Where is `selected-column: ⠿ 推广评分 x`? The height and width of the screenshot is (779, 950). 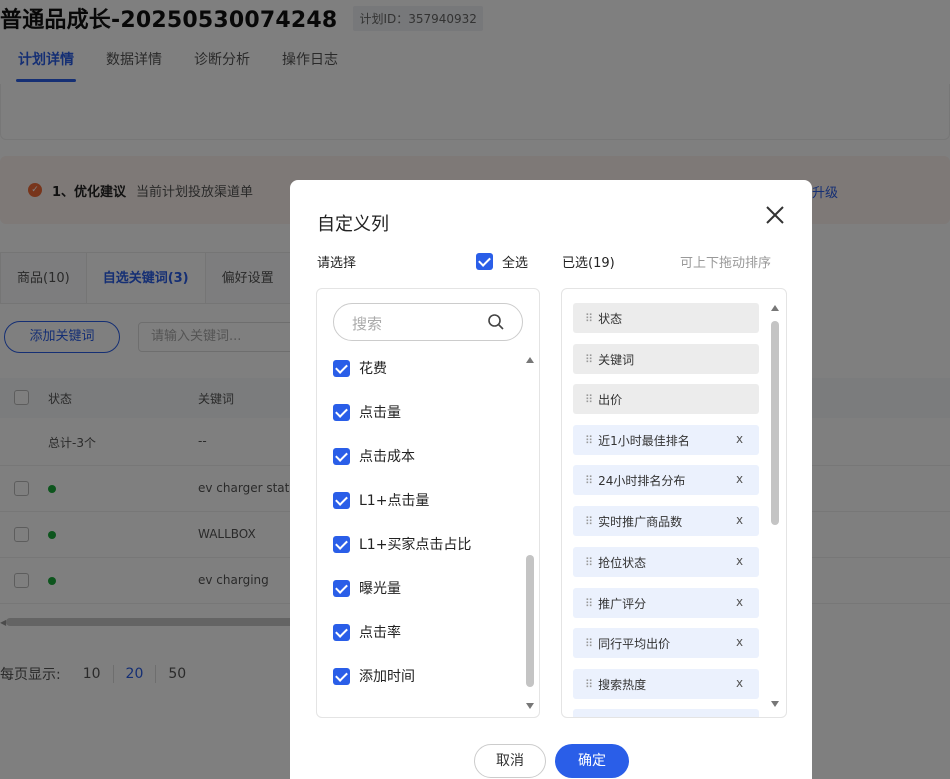 selected-column: ⠿ 推广评分 x is located at coordinates (666, 603).